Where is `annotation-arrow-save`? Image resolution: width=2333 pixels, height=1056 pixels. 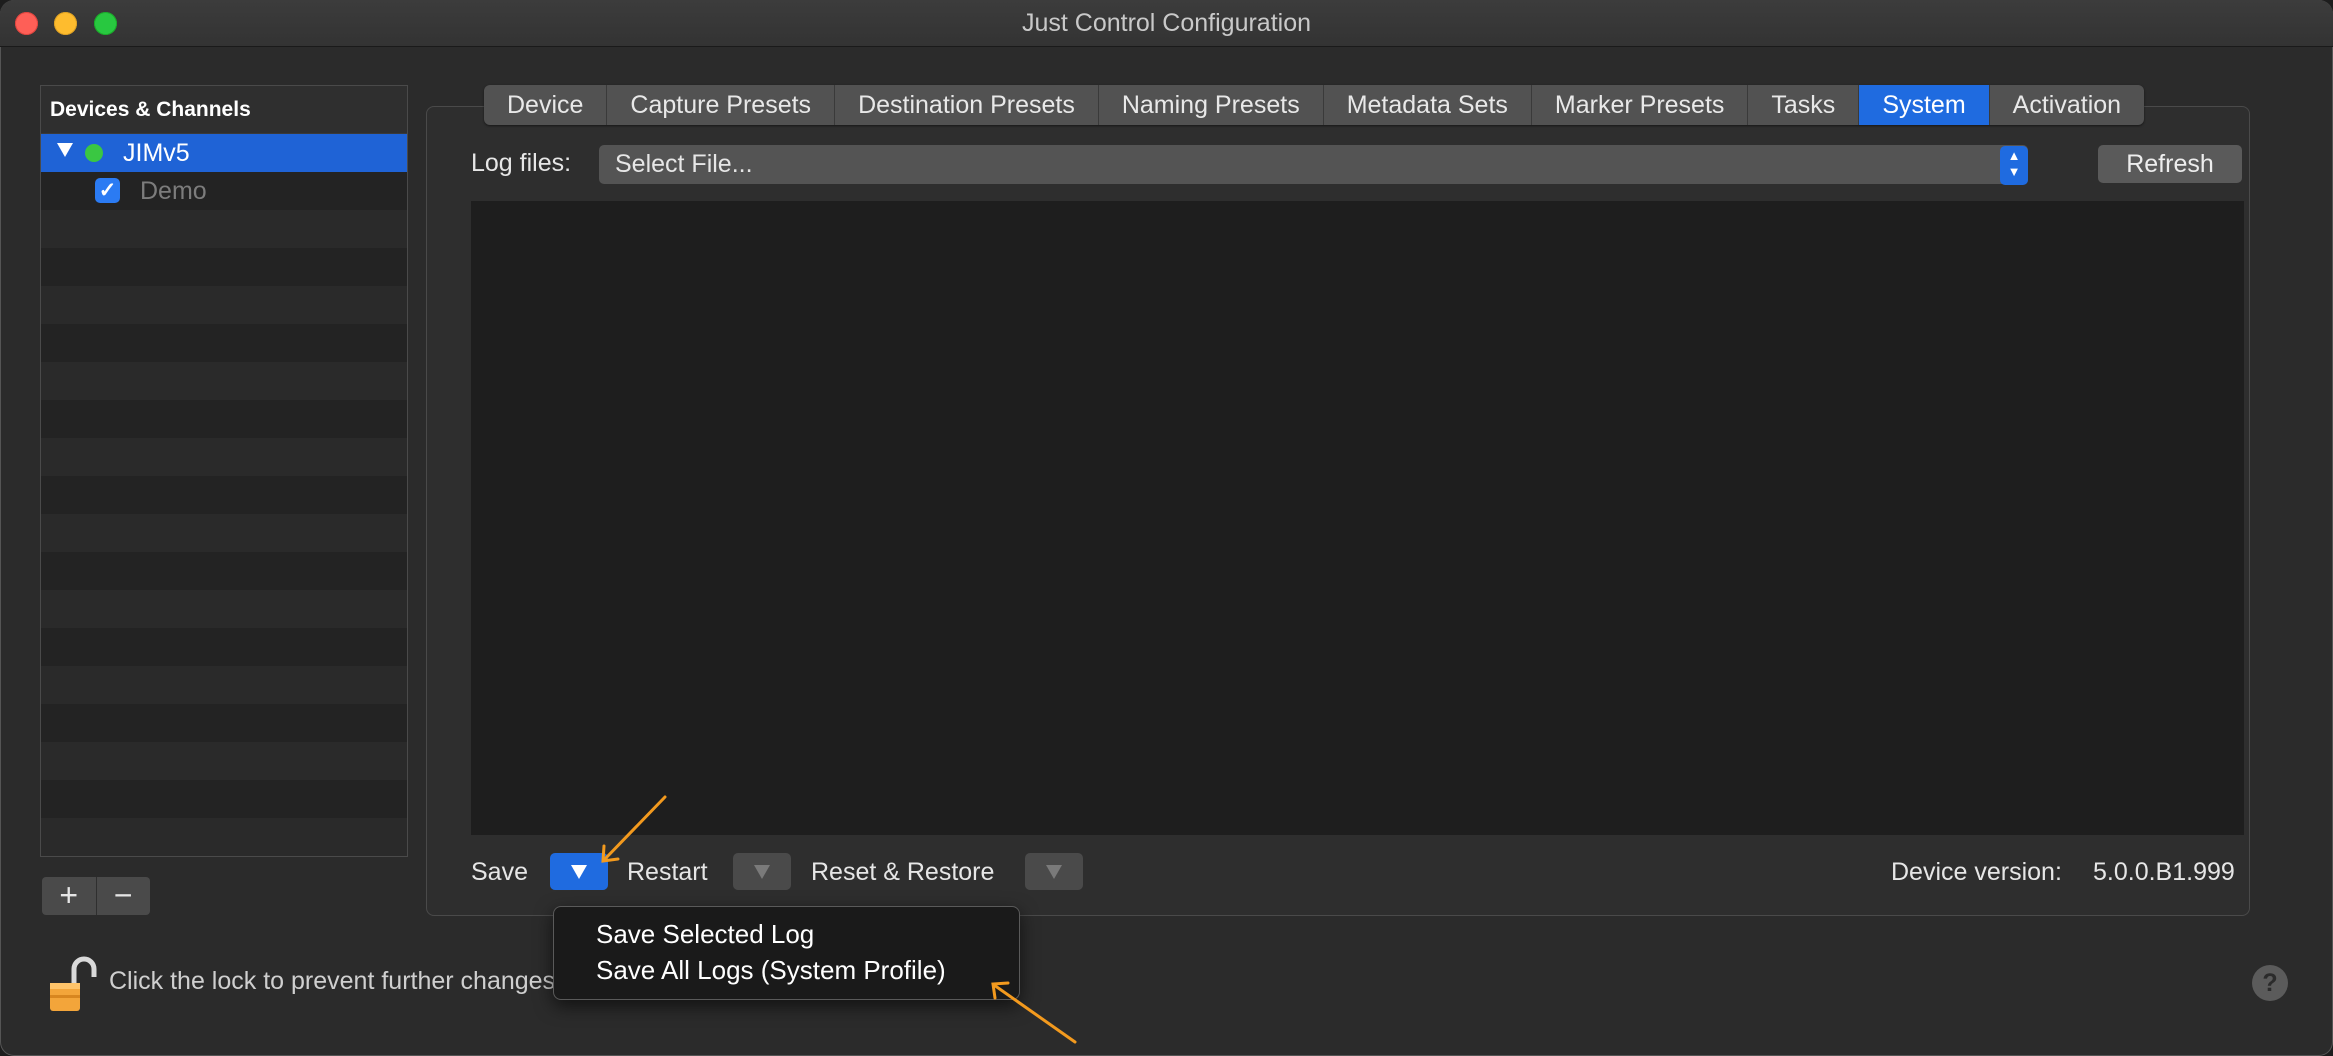
annotation-arrow-save is located at coordinates (634, 828).